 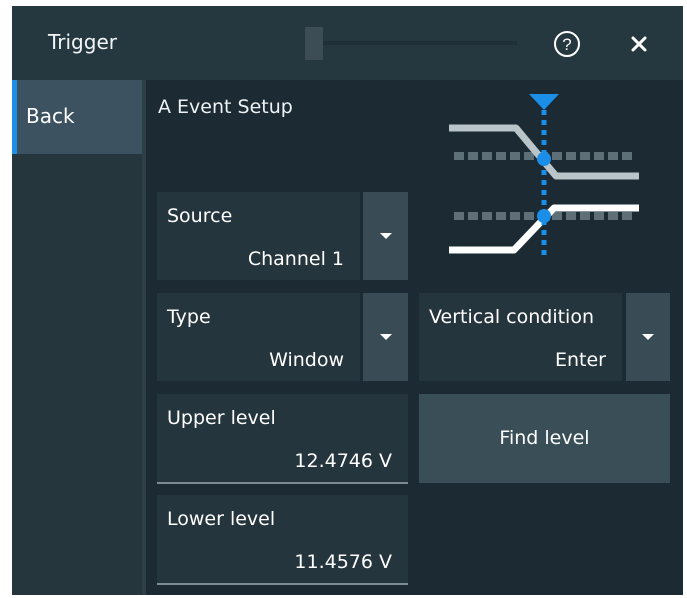 What do you see at coordinates (221, 519) in the screenshot?
I see `lower-level-label: Lower level` at bounding box center [221, 519].